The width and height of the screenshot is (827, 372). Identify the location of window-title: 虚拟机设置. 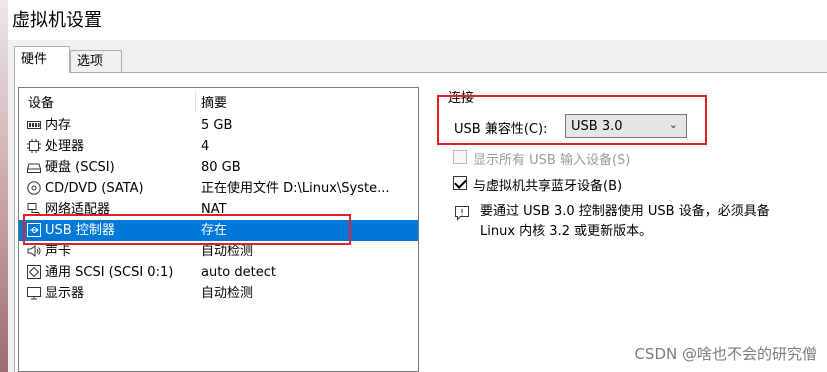
(57, 20).